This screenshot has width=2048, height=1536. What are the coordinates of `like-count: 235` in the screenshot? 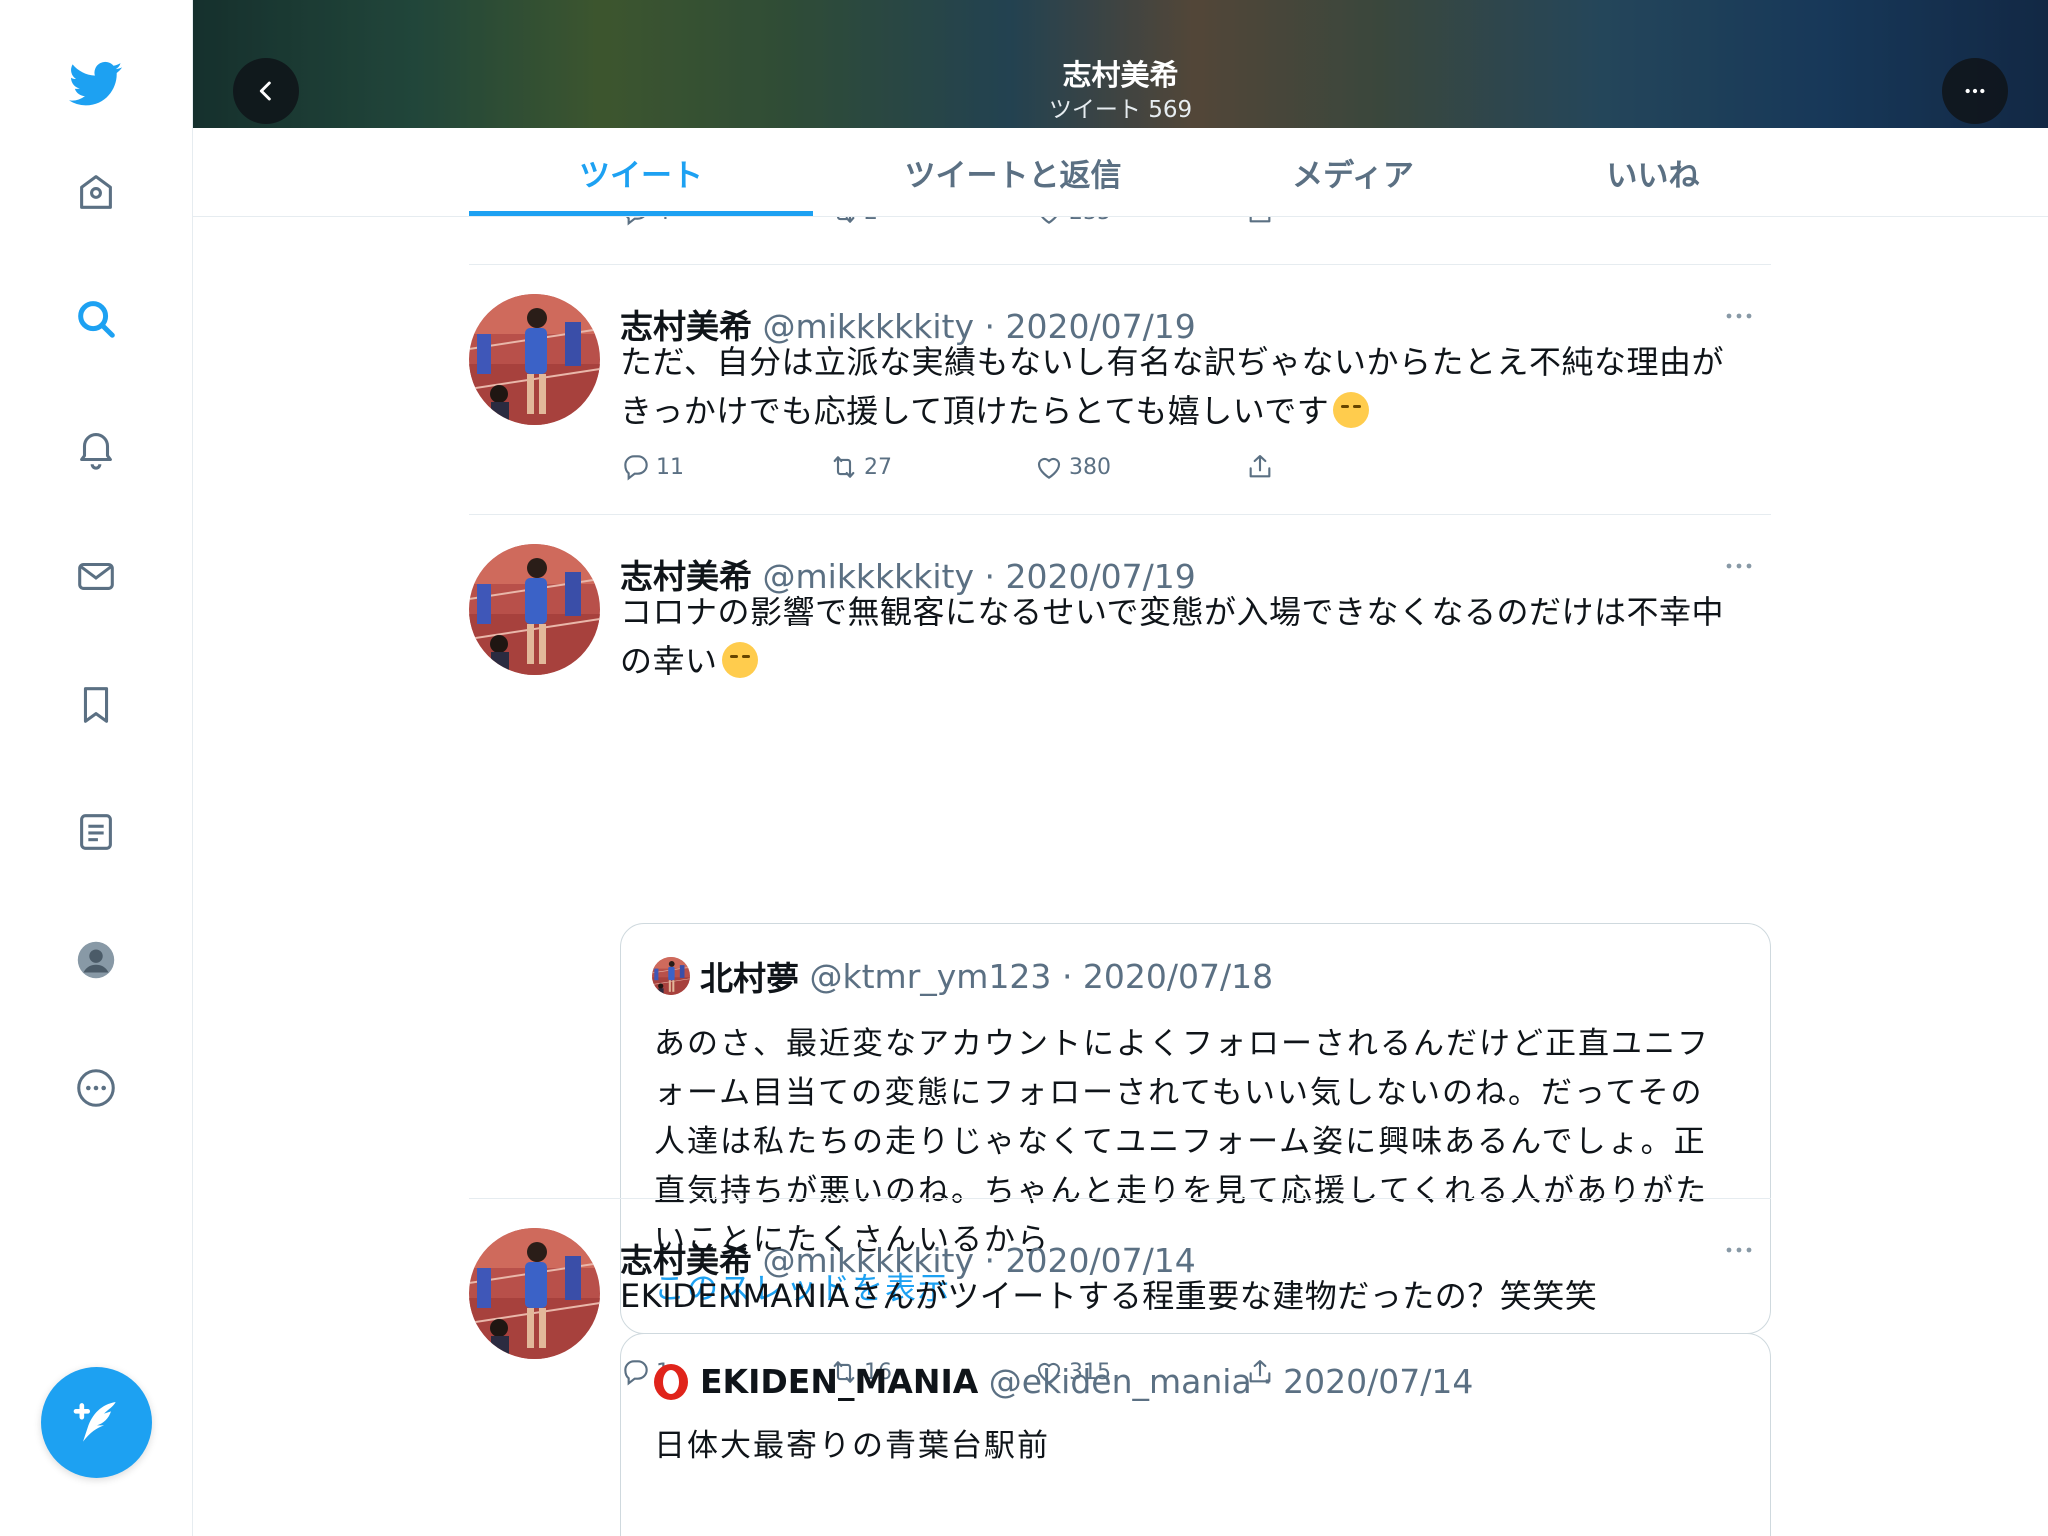 It's located at (1090, 221).